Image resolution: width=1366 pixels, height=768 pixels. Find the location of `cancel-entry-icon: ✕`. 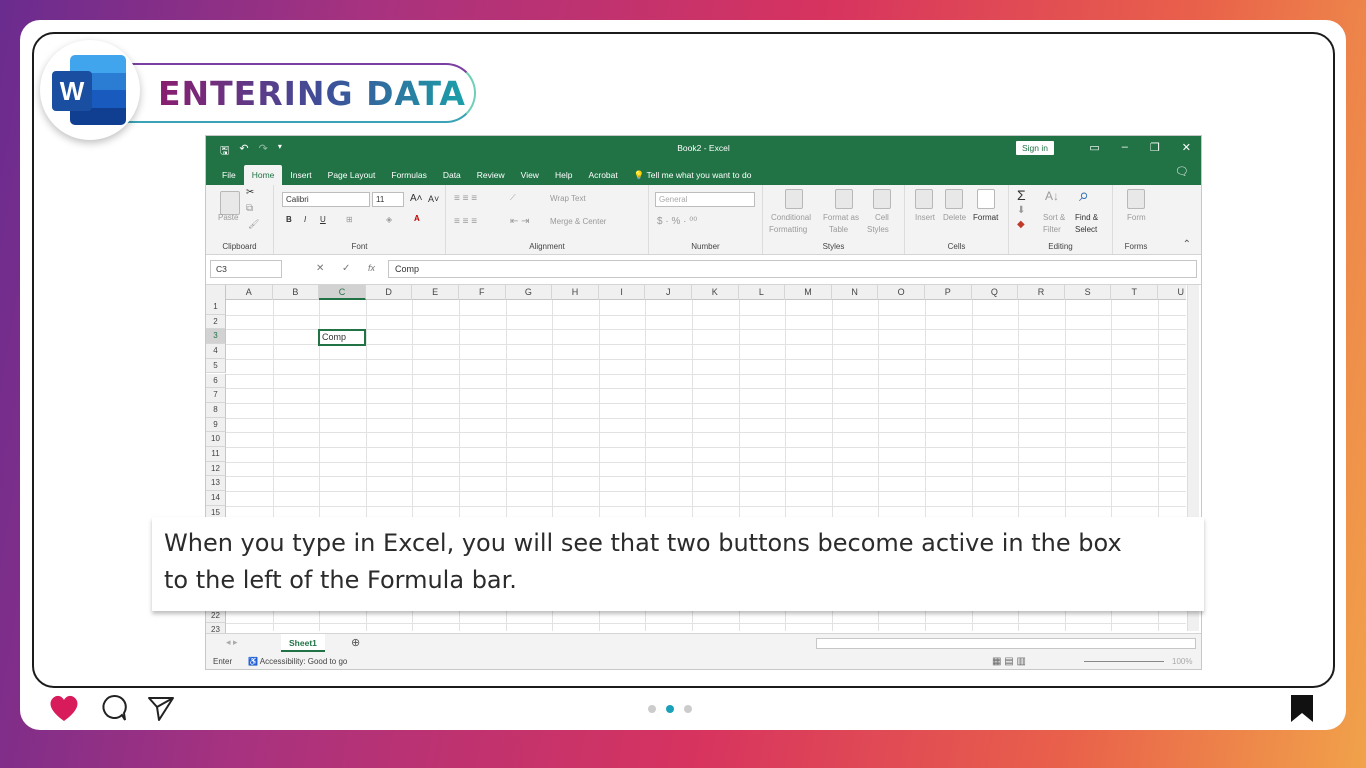

cancel-entry-icon: ✕ is located at coordinates (320, 268).